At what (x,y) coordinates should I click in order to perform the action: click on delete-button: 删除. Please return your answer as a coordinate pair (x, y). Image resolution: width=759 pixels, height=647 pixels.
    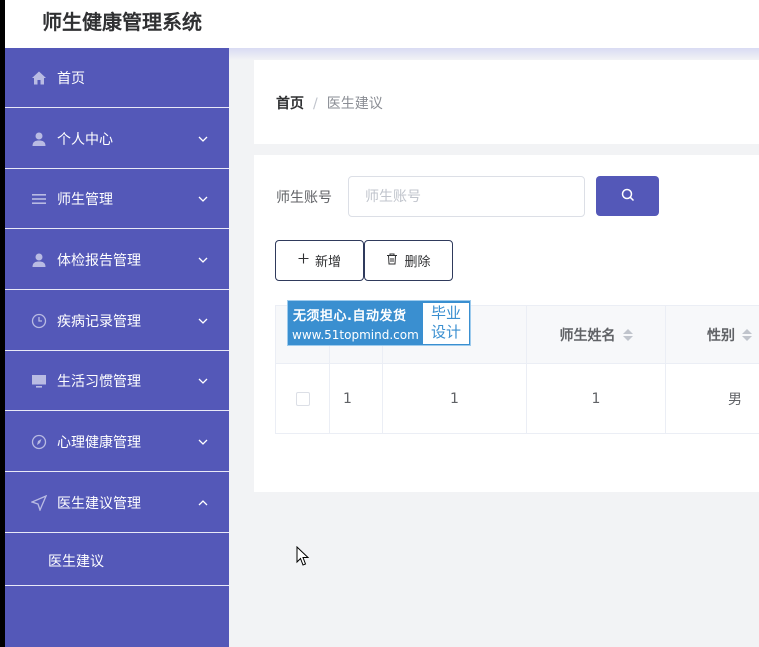
    Looking at the image, I should click on (408, 260).